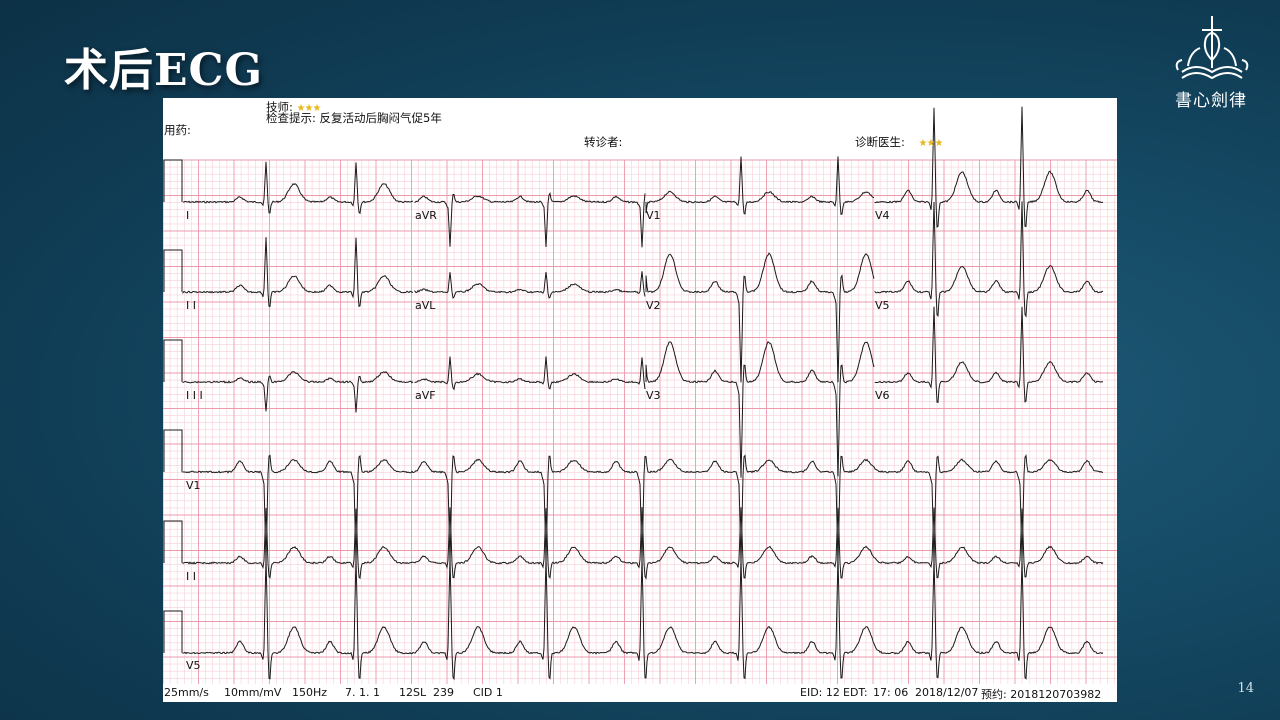  Describe the element at coordinates (1245, 688) in the screenshot. I see `page-number: 14` at that location.